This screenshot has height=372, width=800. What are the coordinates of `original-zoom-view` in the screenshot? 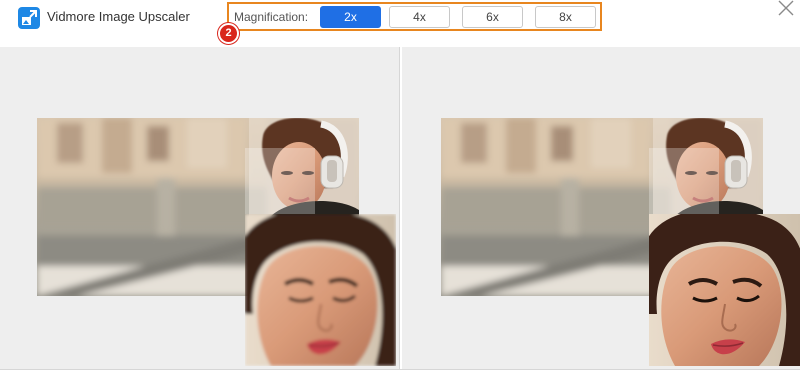 It's located at (320, 290).